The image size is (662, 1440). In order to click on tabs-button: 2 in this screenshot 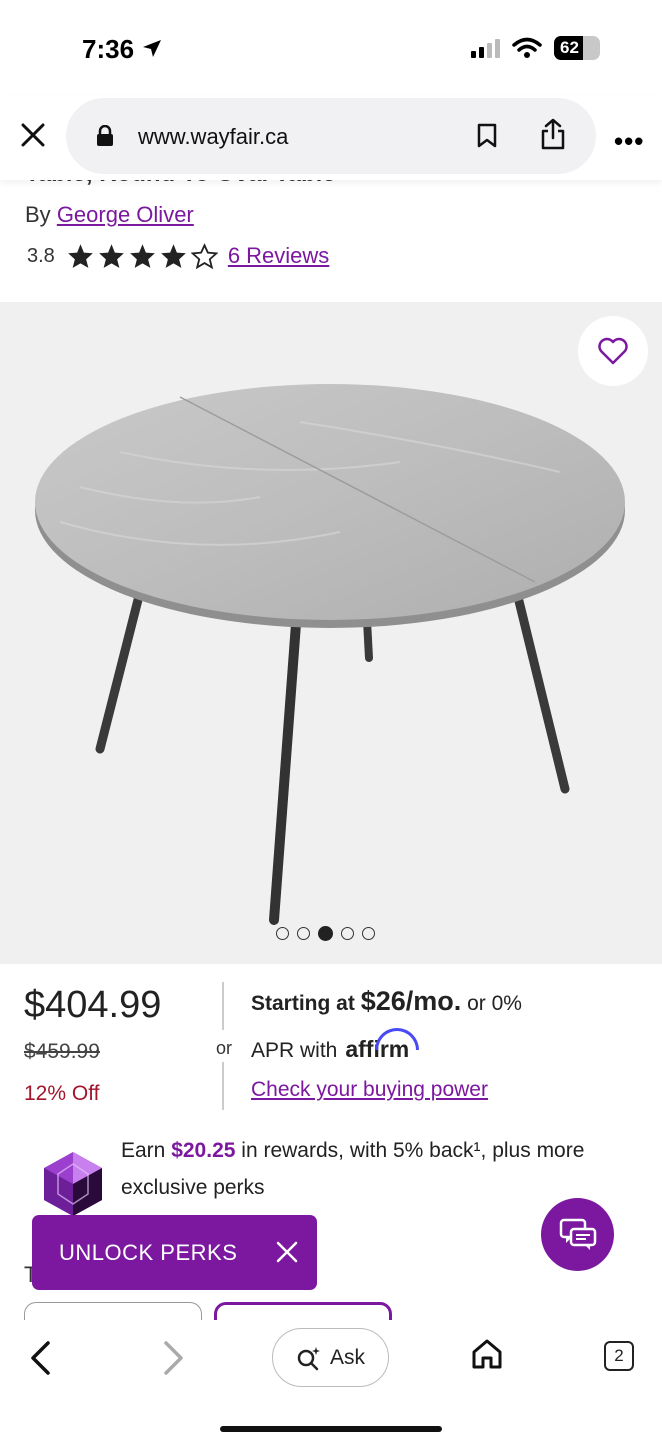, I will do `click(619, 1356)`.